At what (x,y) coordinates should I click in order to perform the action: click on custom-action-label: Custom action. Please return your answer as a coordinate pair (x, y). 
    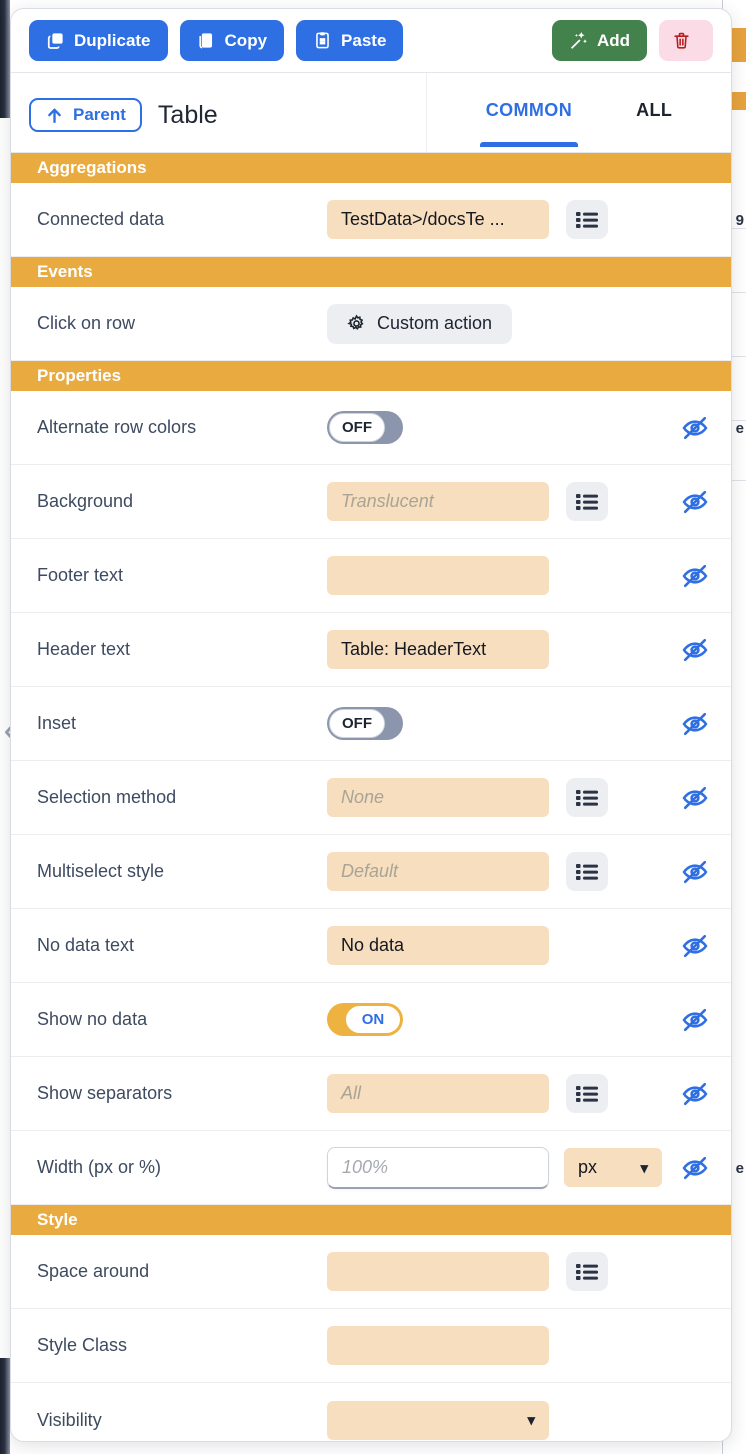
    Looking at the image, I should click on (435, 323).